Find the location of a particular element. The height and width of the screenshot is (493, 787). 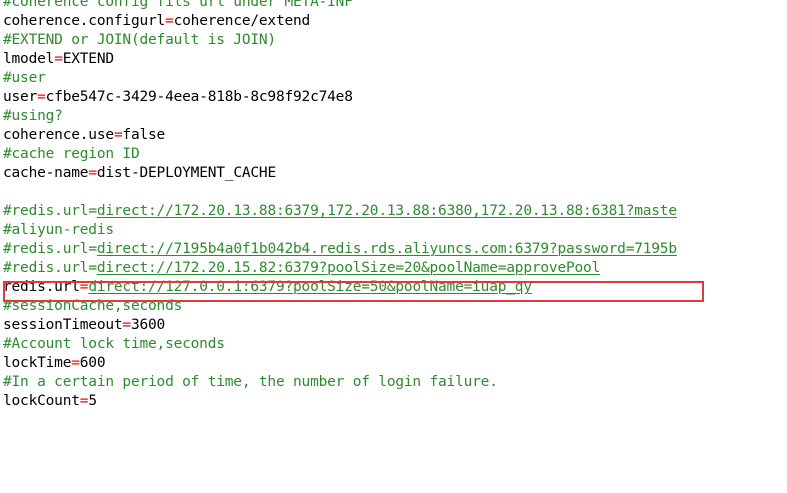

code-line: #EXTEND or JOIN(default is JOIN) is located at coordinates (139, 40).